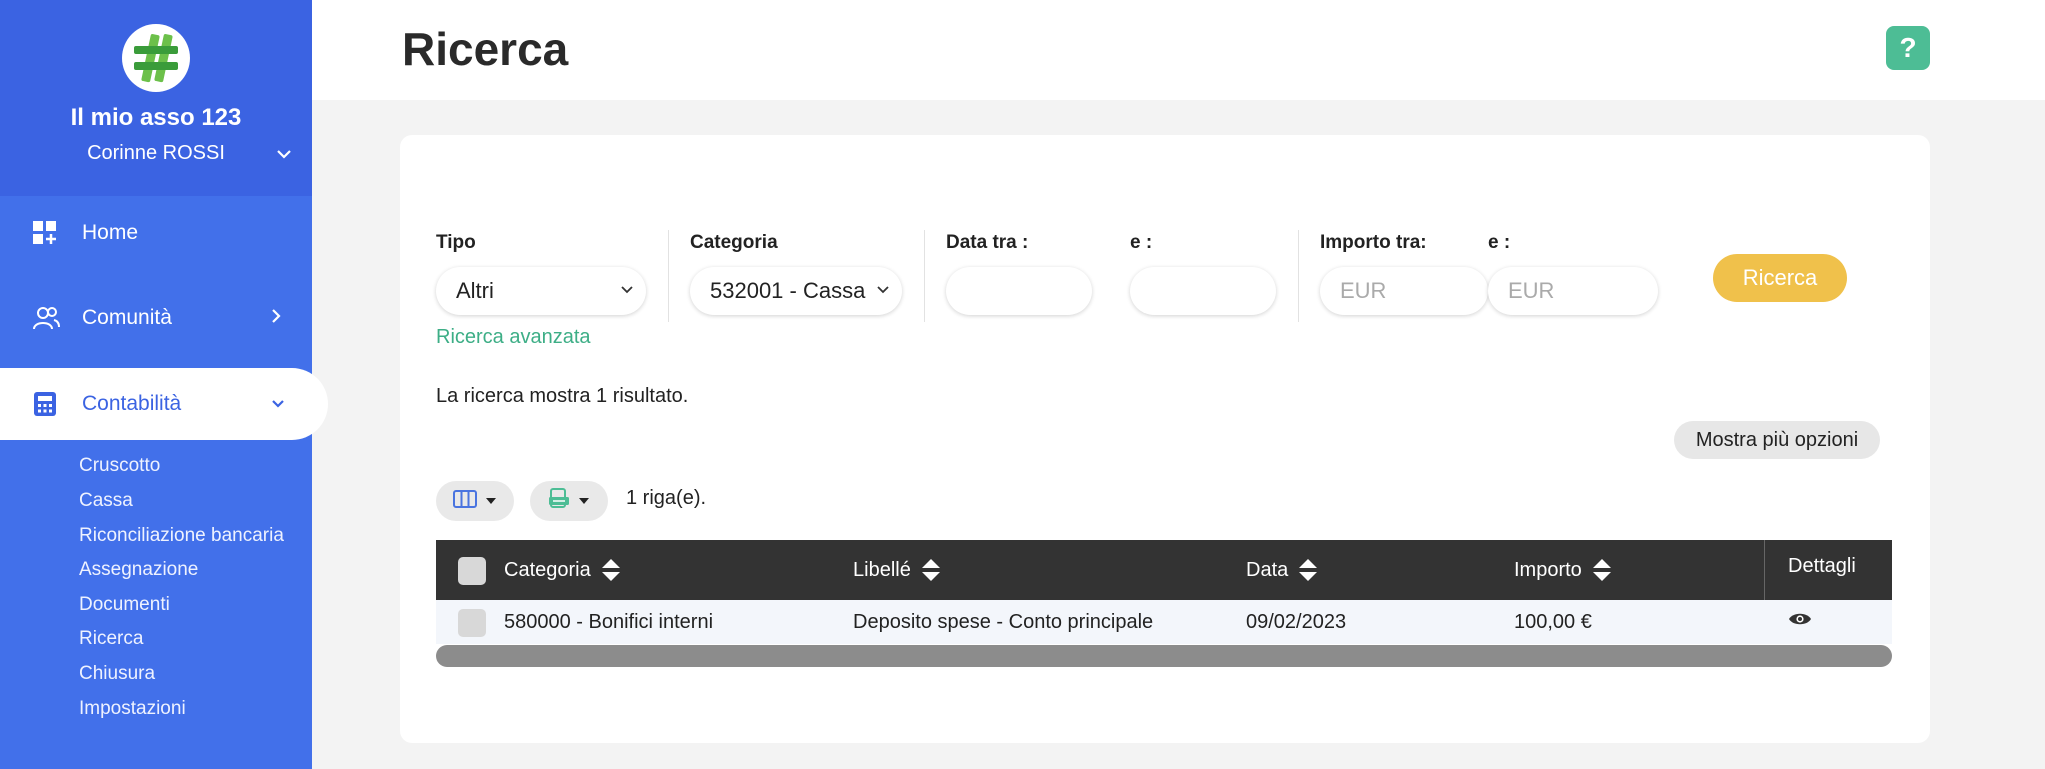 The width and height of the screenshot is (2045, 769). Describe the element at coordinates (1003, 621) in the screenshot. I see `cell-label: Deposito spese - Conto principale` at that location.